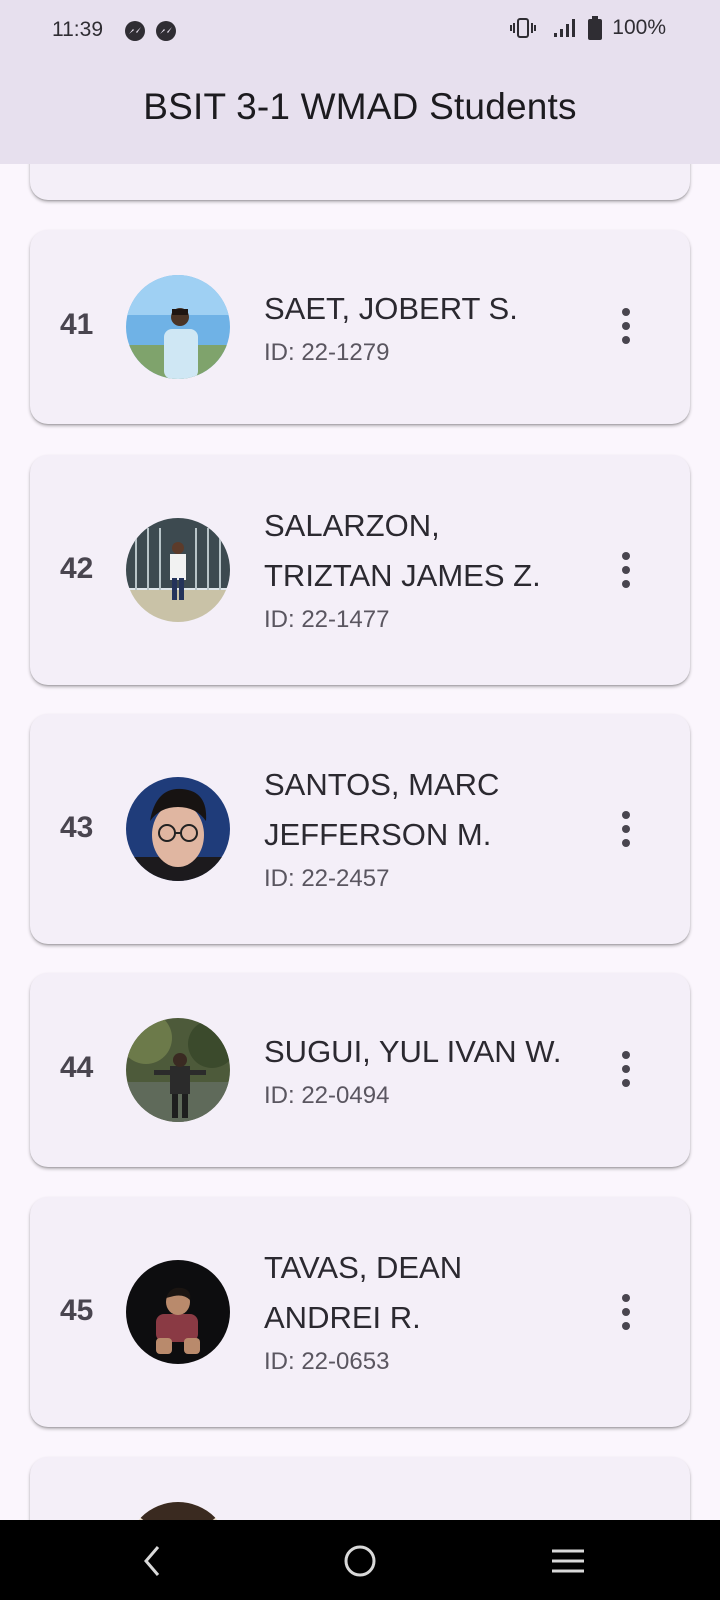 This screenshot has width=720, height=1600. What do you see at coordinates (382, 784) in the screenshot?
I see `student-name-line-1: SANTOS, MARC` at bounding box center [382, 784].